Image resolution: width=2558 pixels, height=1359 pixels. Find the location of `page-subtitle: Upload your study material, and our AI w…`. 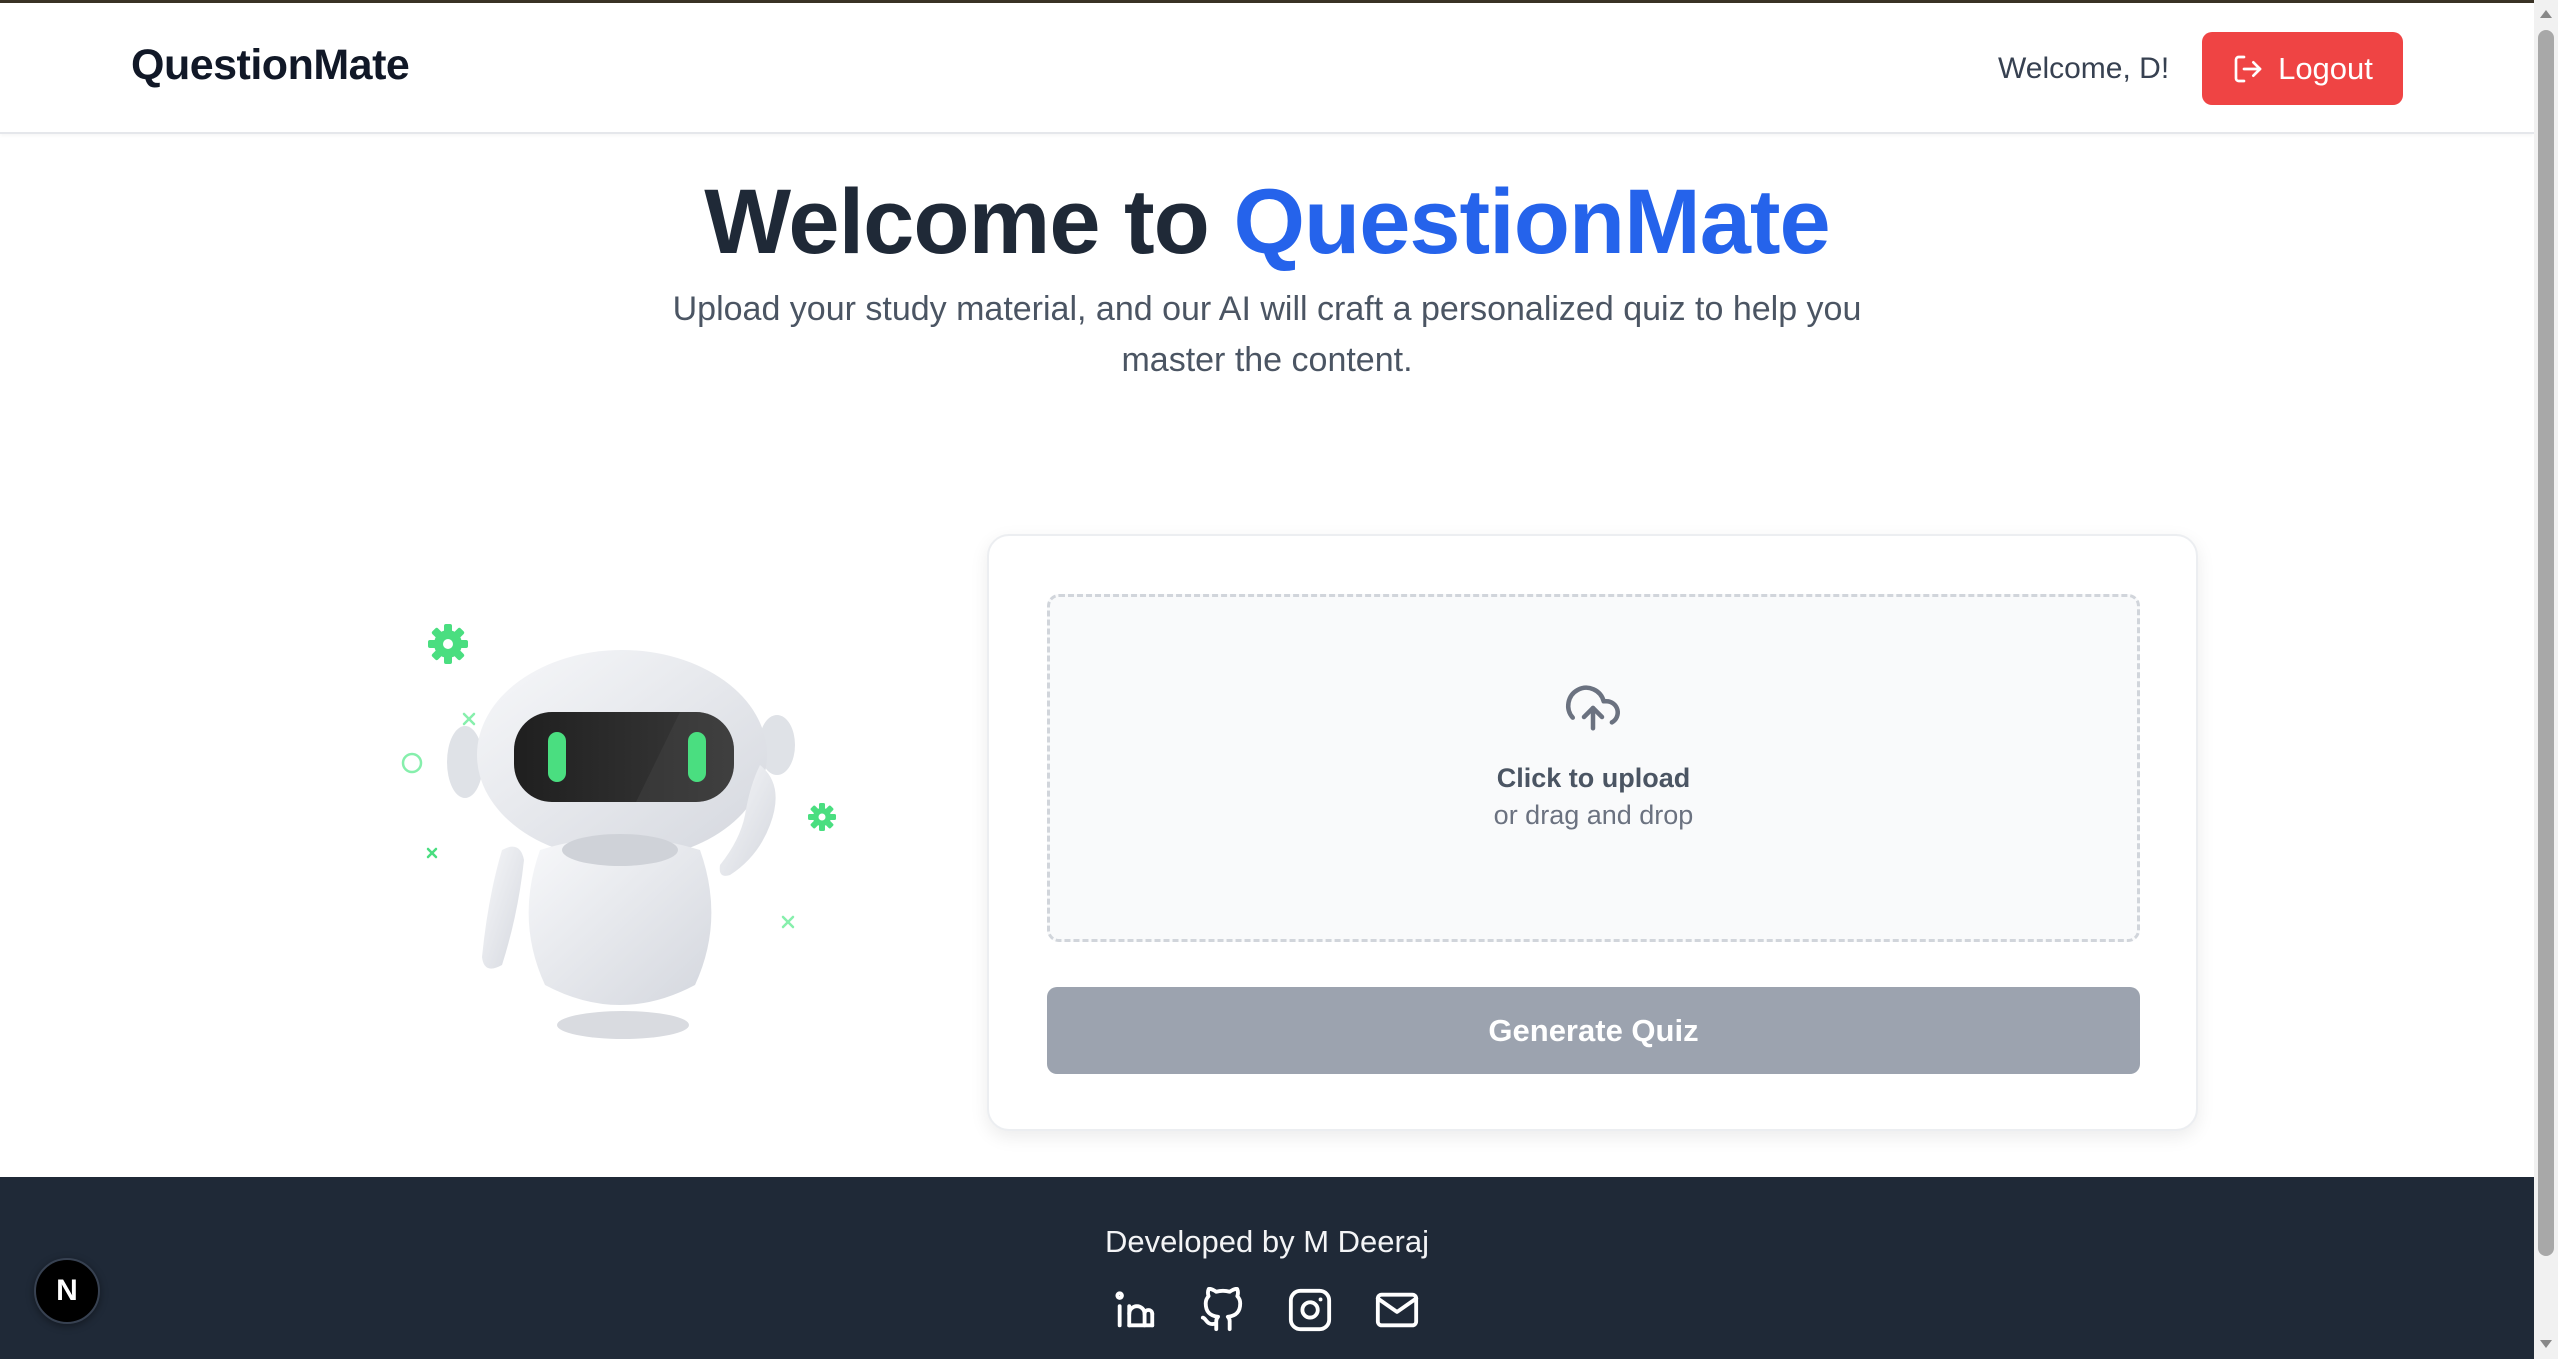

page-subtitle: Upload your study material, and our AI w… is located at coordinates (1267, 334).